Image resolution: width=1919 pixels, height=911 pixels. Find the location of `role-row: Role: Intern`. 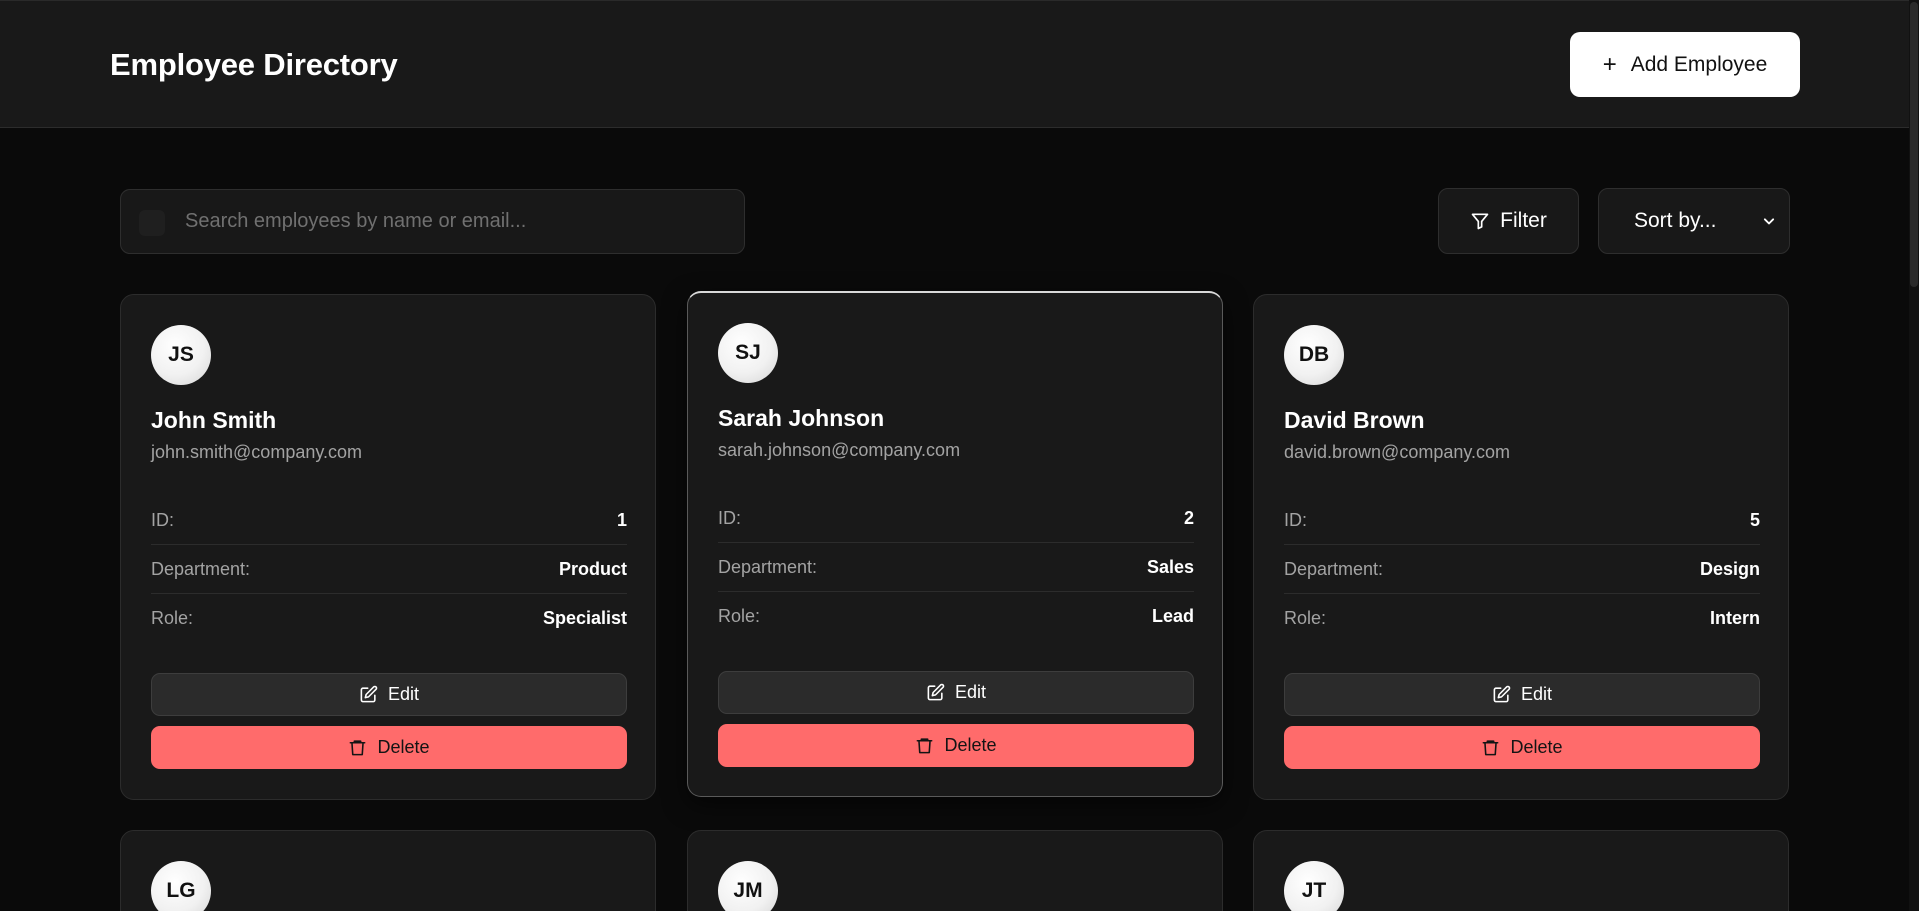

role-row: Role: Intern is located at coordinates (1522, 618).